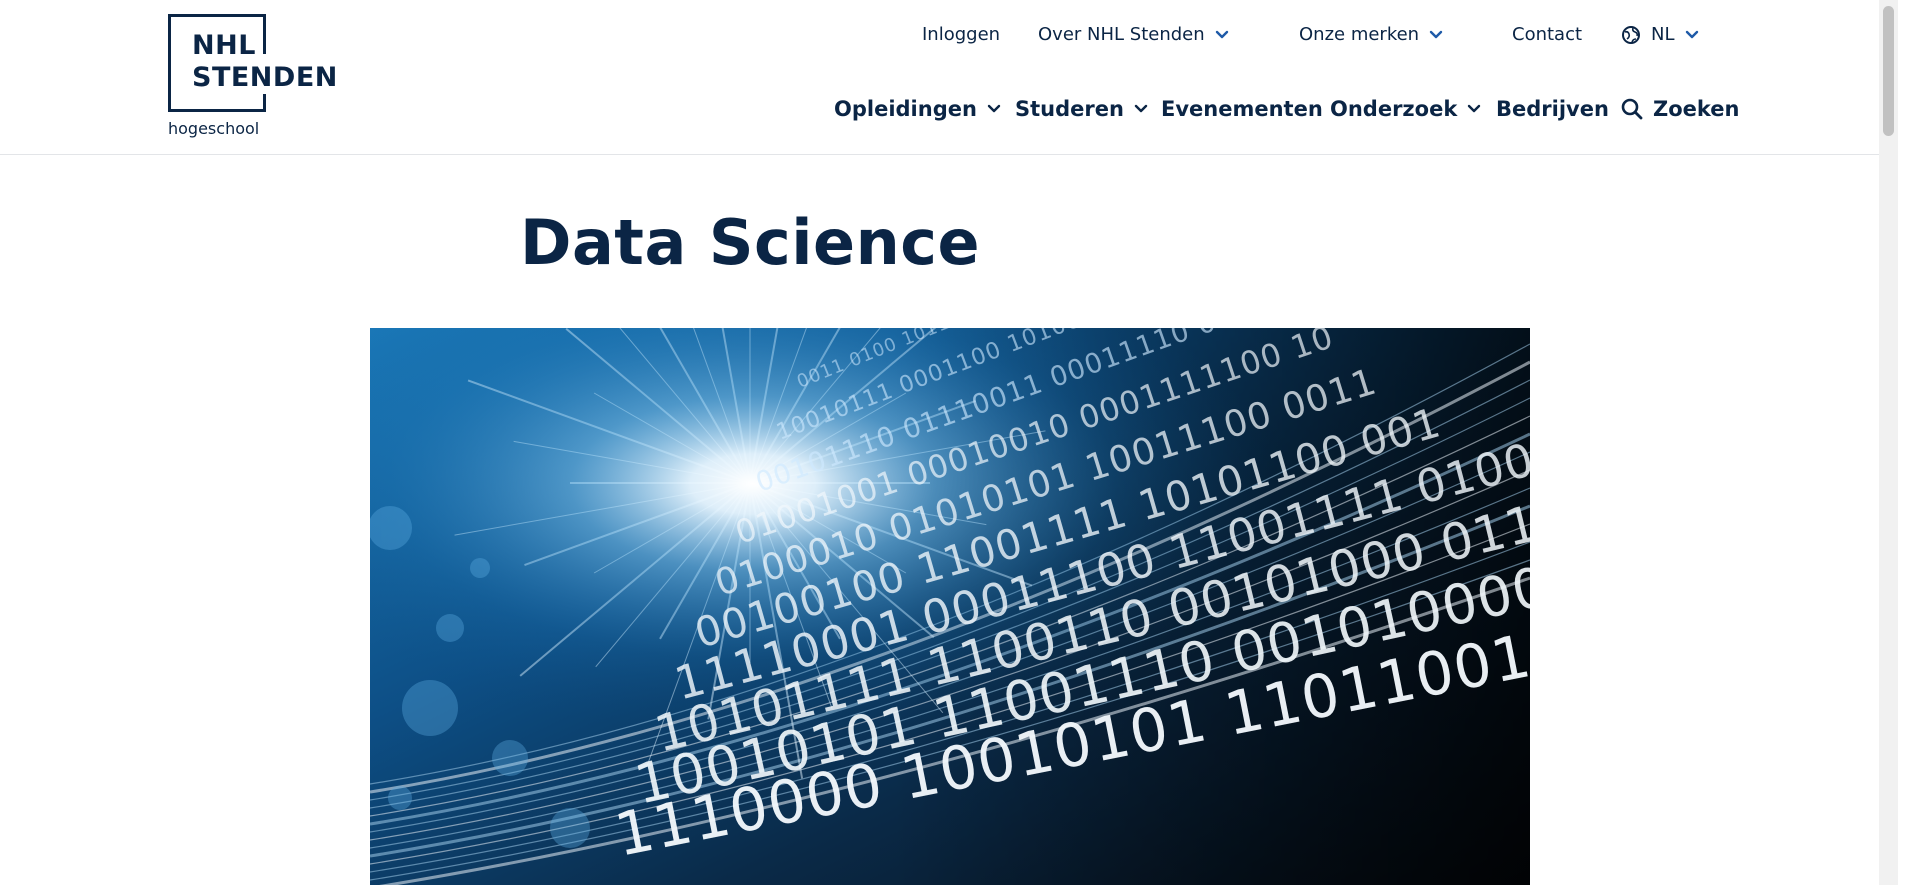 The height and width of the screenshot is (885, 1917). I want to click on login-link: Inloggen, so click(961, 34).